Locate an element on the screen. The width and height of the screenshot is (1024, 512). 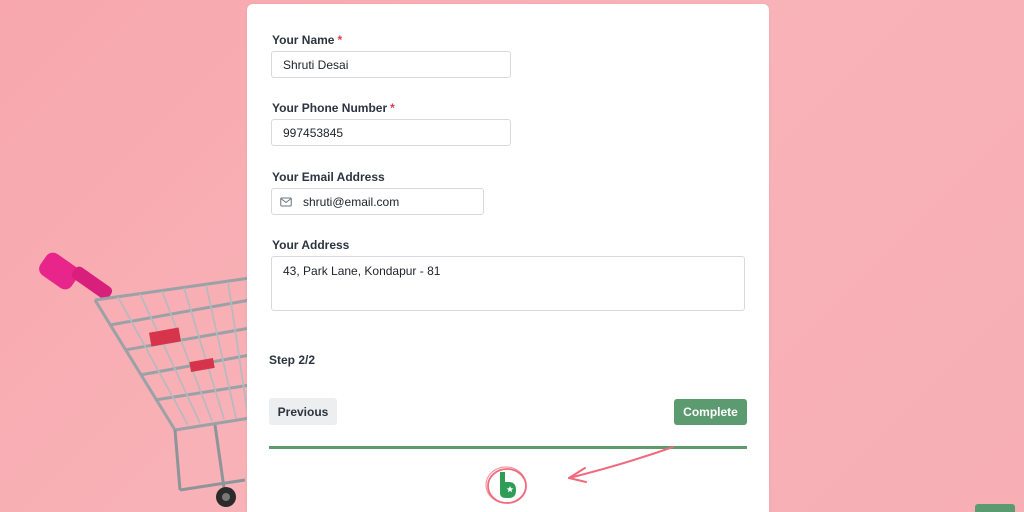
email-label: Your Email Address is located at coordinates (328, 177).